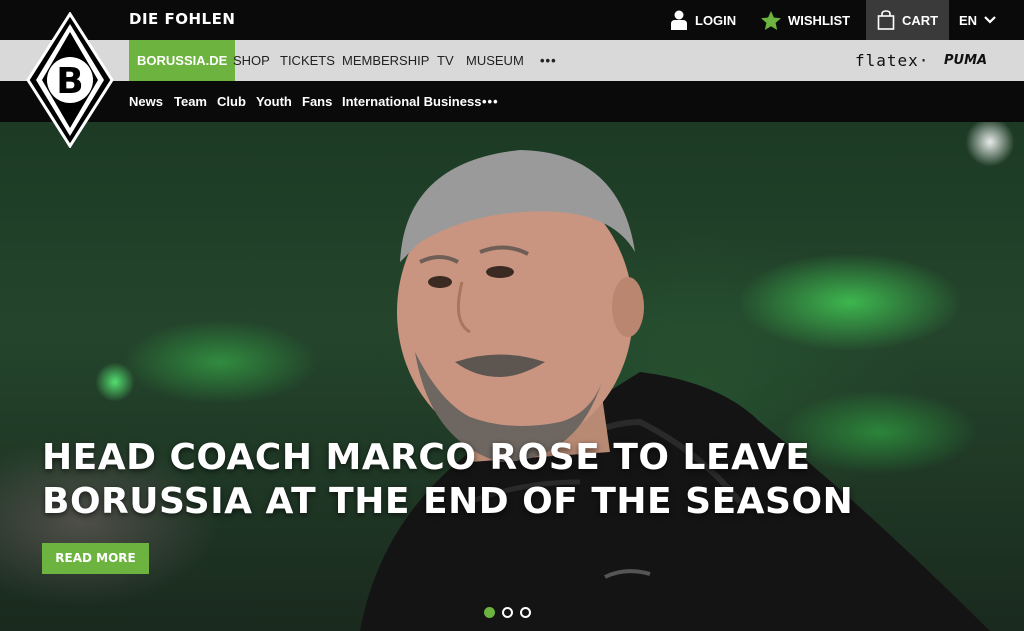  Describe the element at coordinates (182, 19) in the screenshot. I see `site-title: DIE FOHLEN` at that location.